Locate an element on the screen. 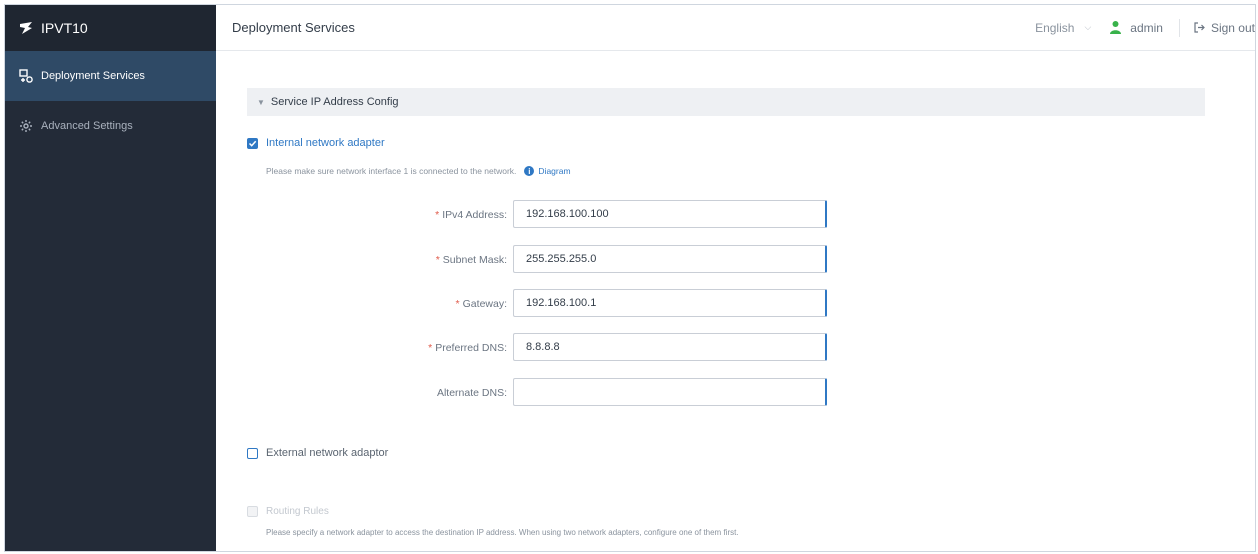 The image size is (1258, 554). external-adapter-label: External network adaptor is located at coordinates (327, 453).